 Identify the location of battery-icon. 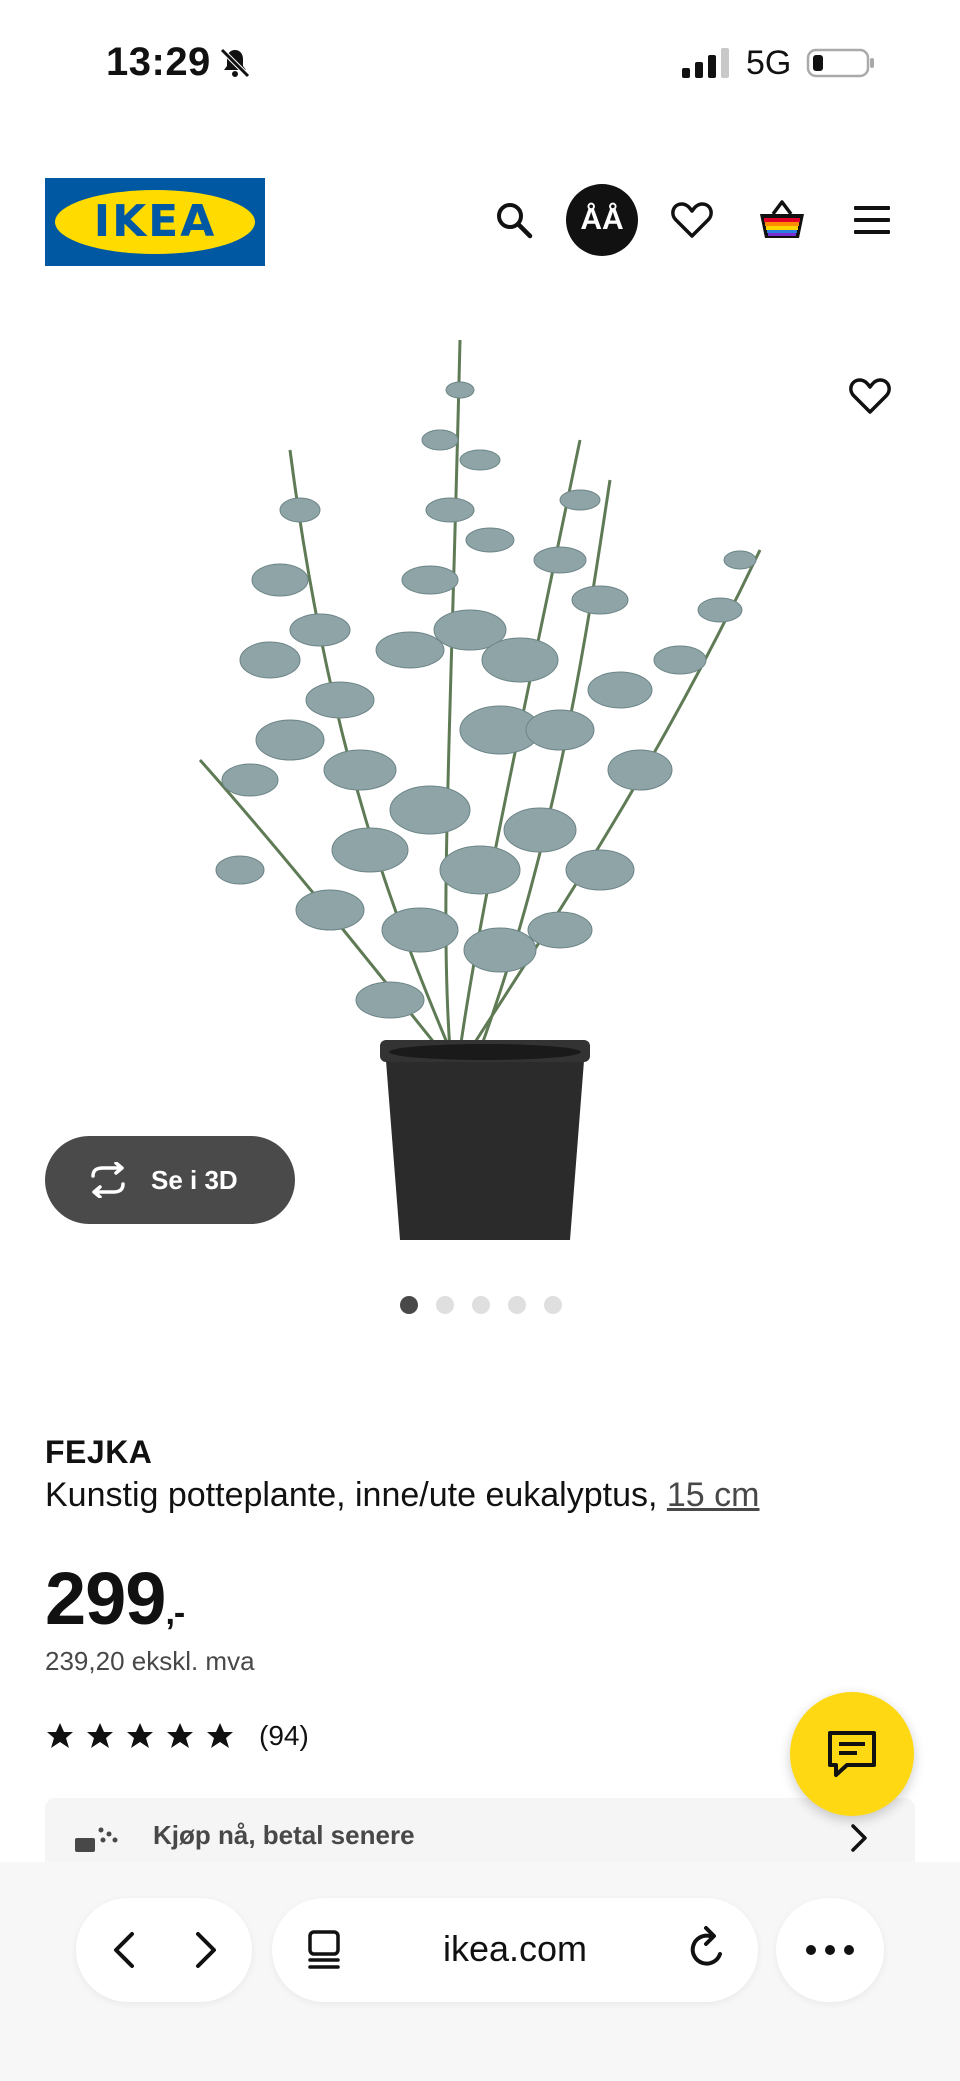
(840, 63).